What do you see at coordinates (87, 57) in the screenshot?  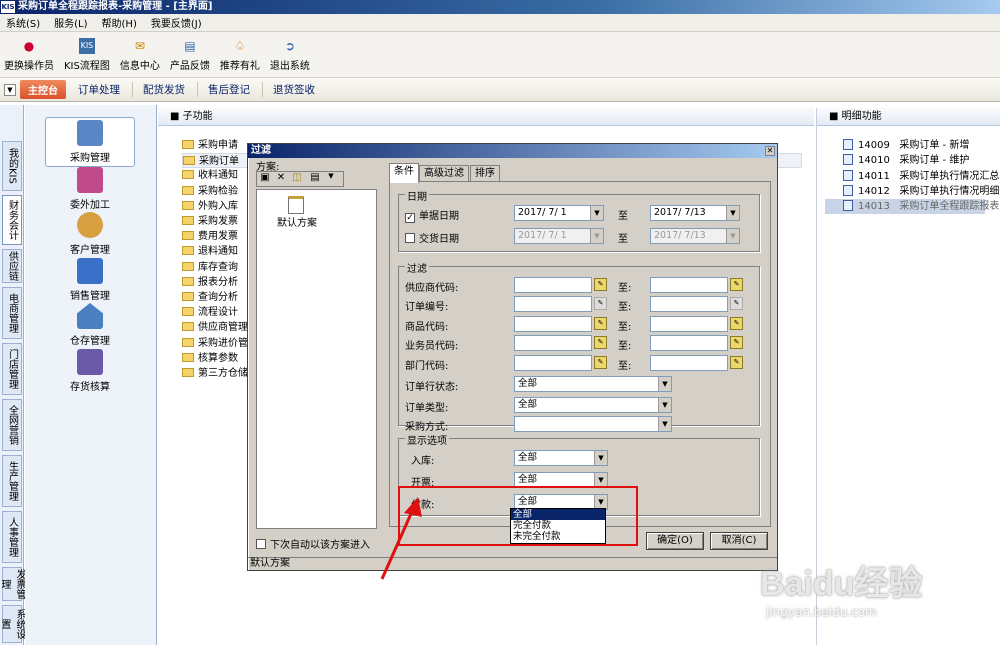 I see `kis-flowchart-button: KIS KIS流程图` at bounding box center [87, 57].